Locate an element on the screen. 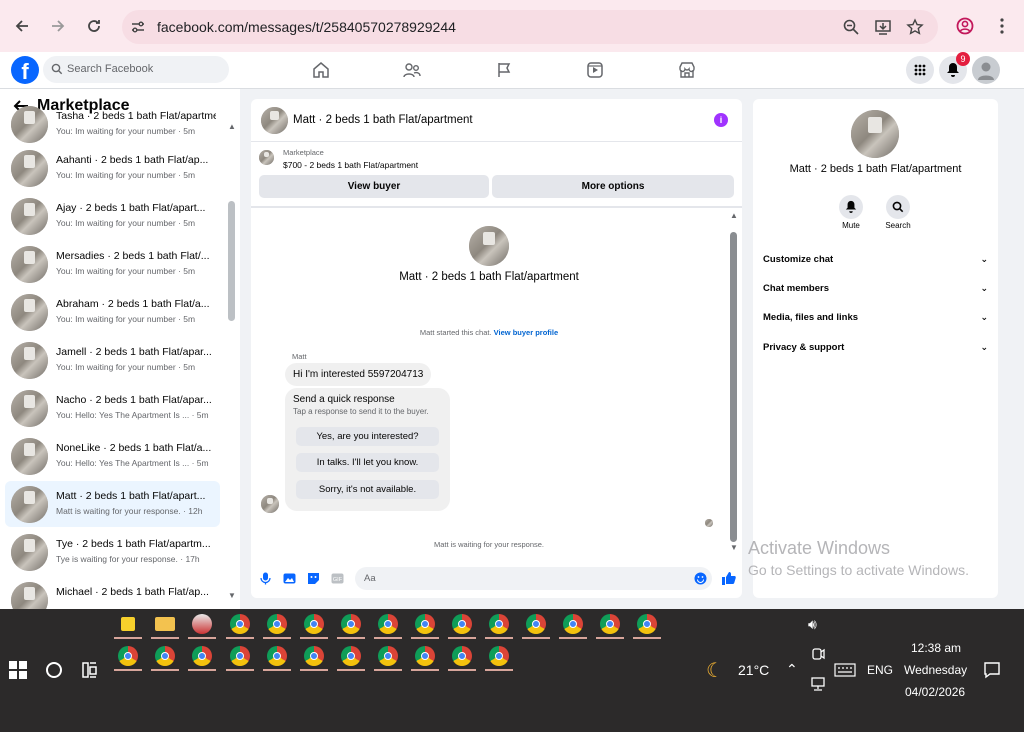  chat-scroll-down-icon: ▼ is located at coordinates (734, 547).